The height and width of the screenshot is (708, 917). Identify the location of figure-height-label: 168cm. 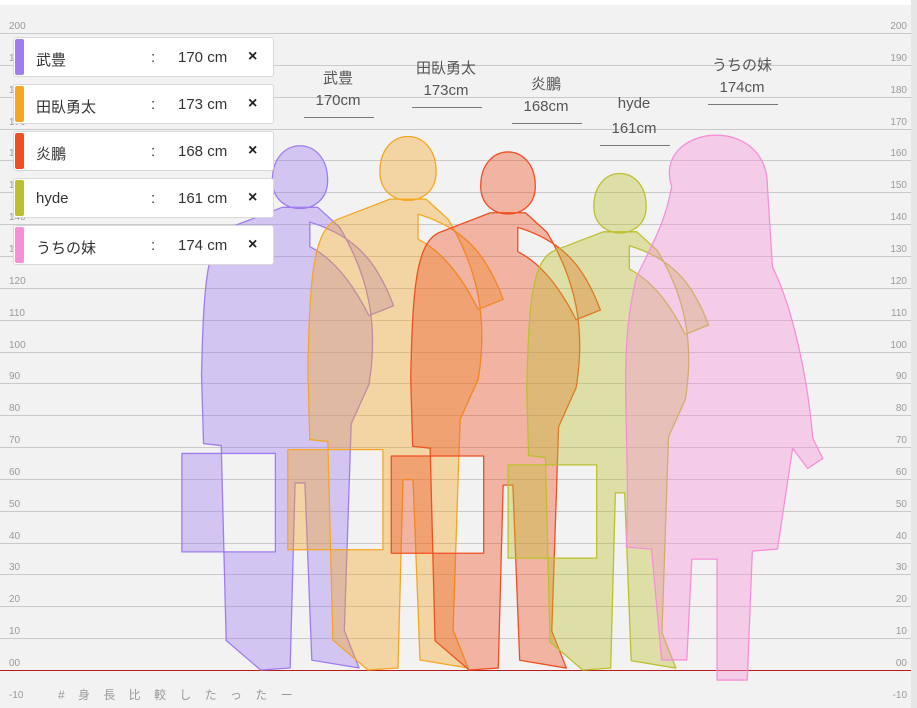
(546, 106).